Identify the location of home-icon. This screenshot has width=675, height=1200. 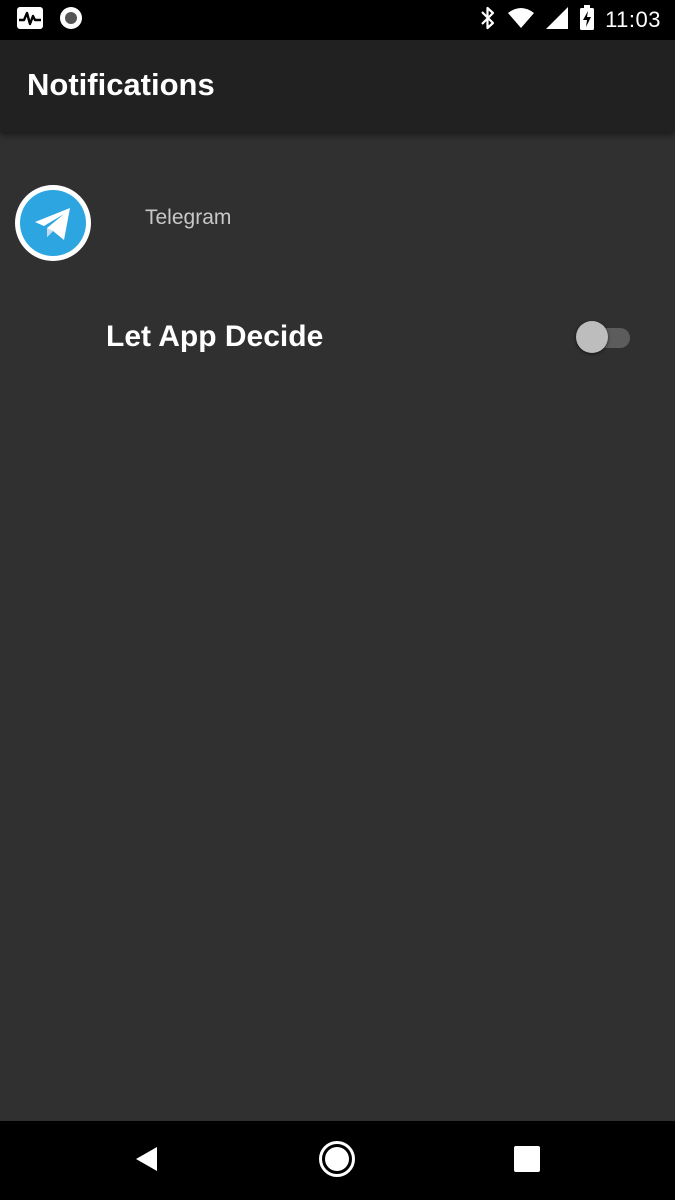
(337, 1161).